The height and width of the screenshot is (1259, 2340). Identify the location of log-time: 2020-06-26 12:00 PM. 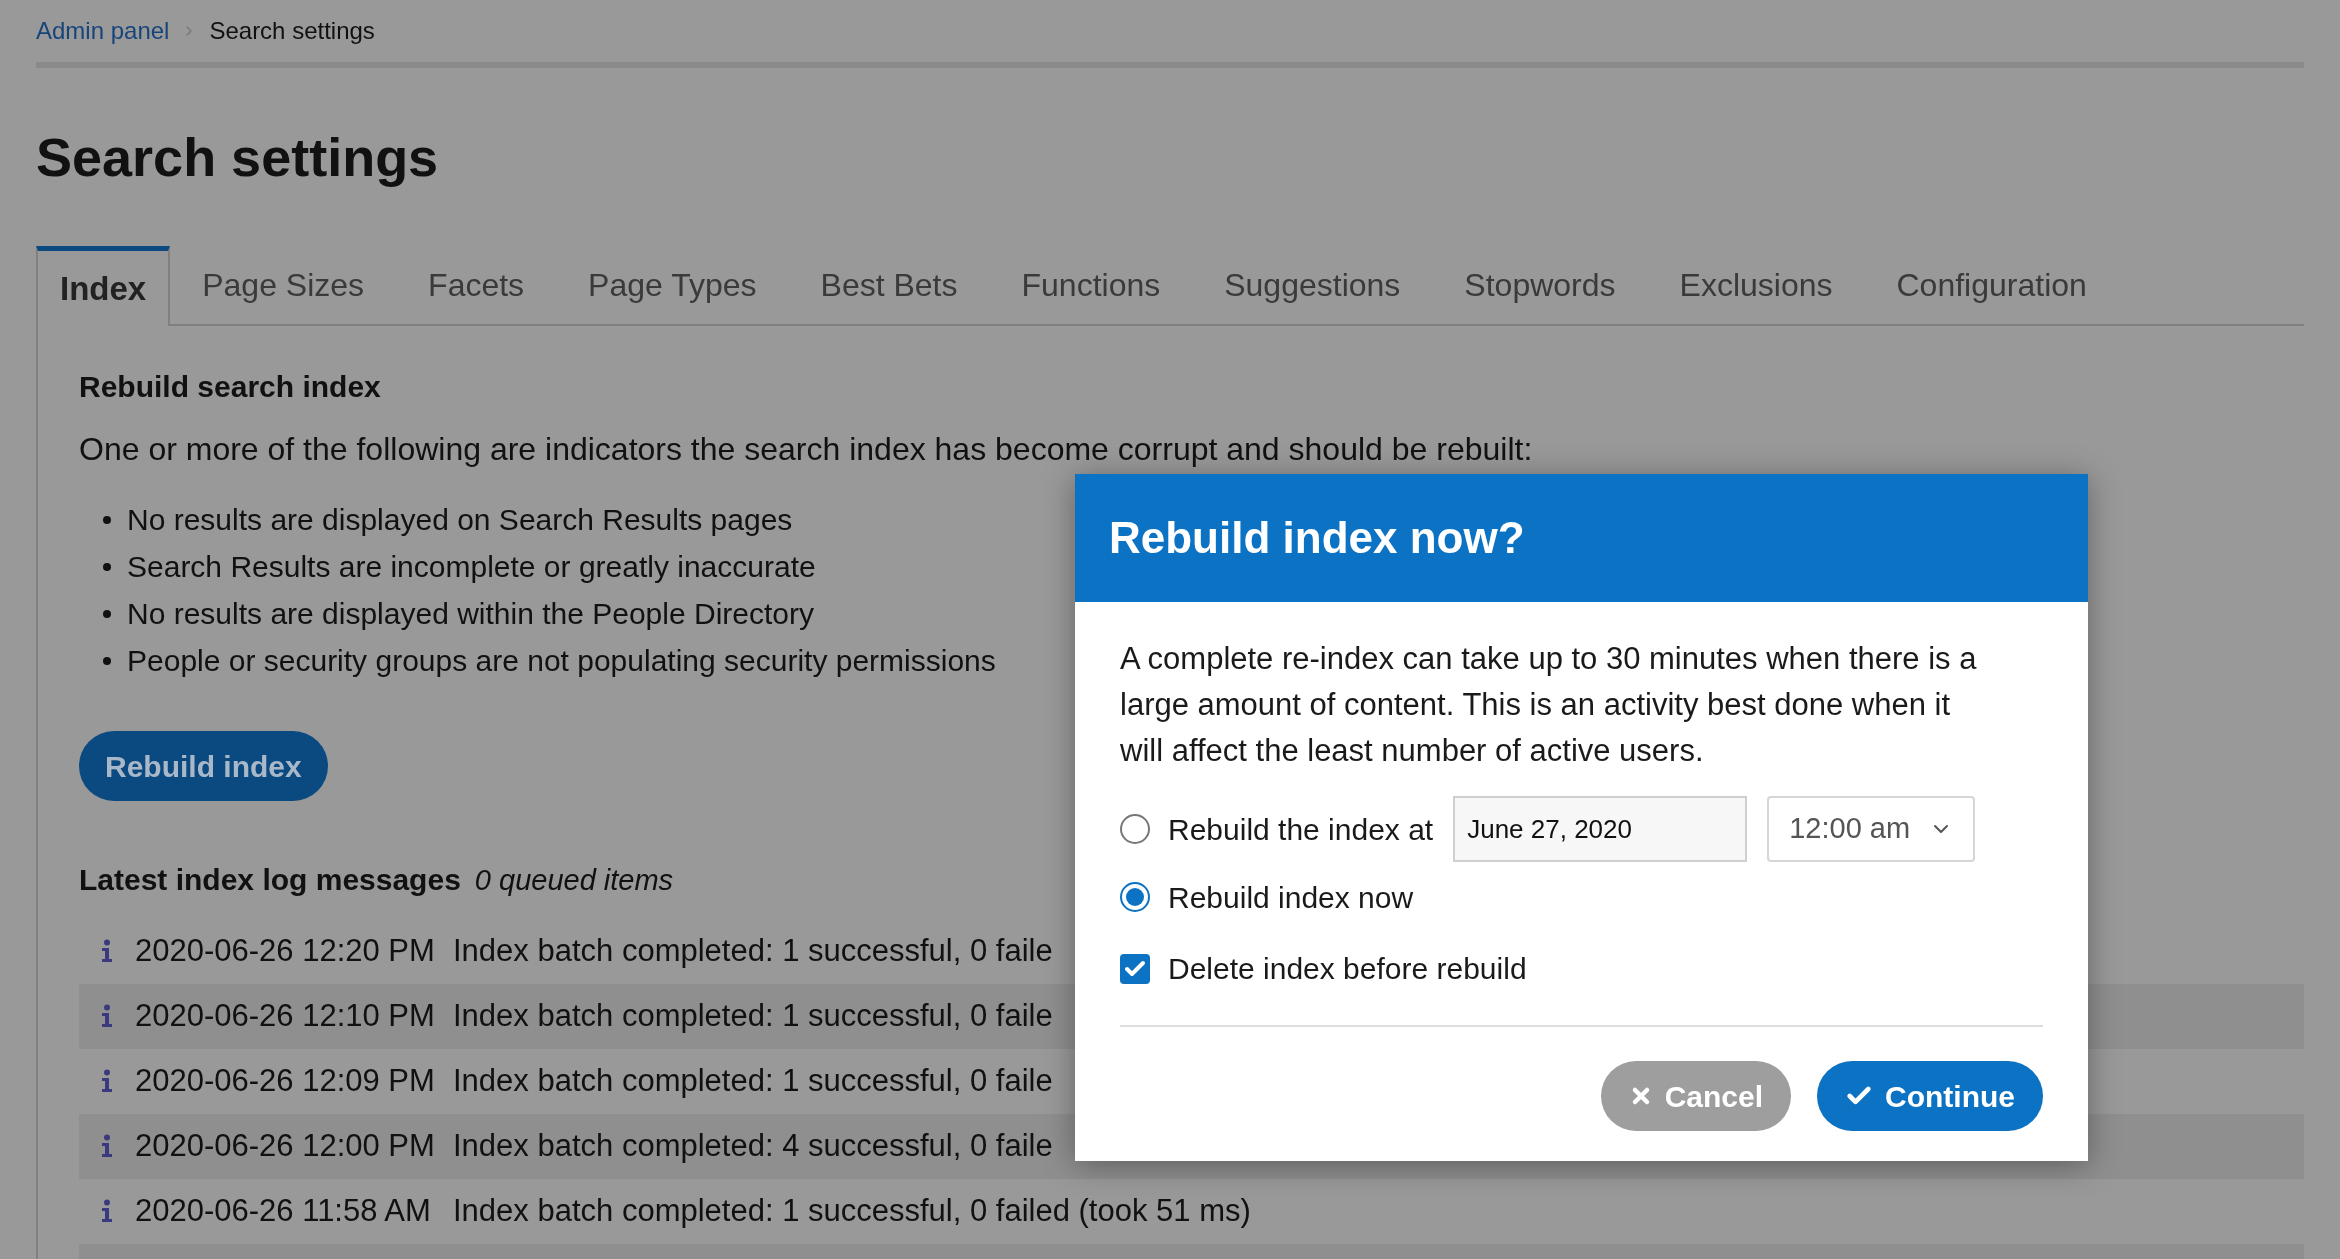
(285, 1145).